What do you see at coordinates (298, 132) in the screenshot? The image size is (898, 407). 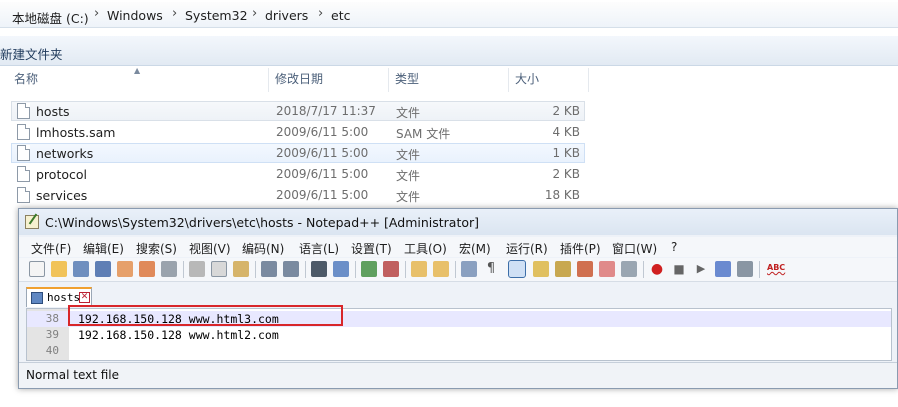 I see `file-row: lmhosts.sam 2009/6/11 5:00 SAM 文件 4 KB` at bounding box center [298, 132].